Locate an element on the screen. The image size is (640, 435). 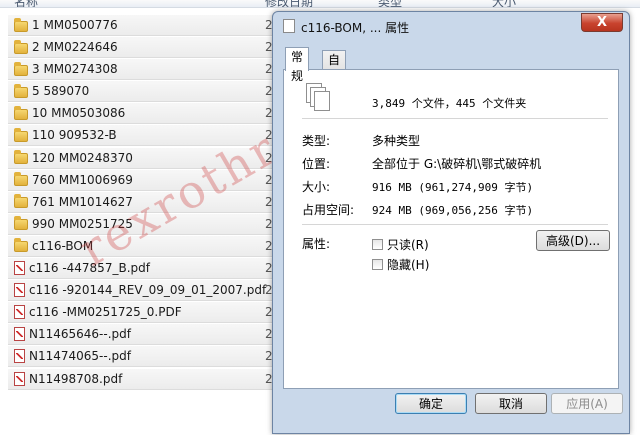
close-icon: X is located at coordinates (602, 22).